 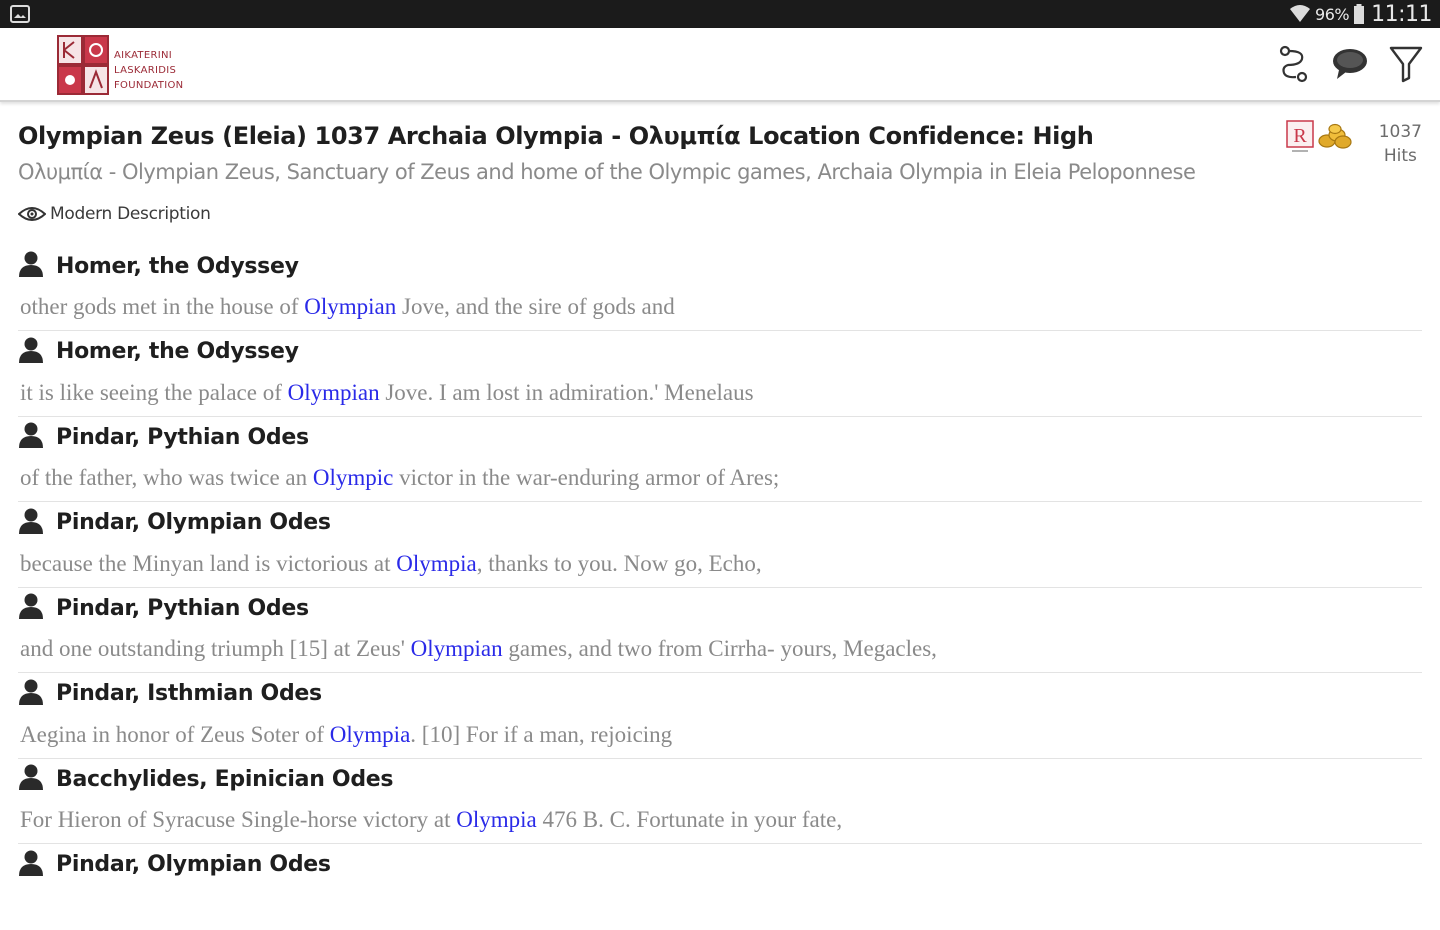 What do you see at coordinates (1401, 14) in the screenshot?
I see `clock: 11:11` at bounding box center [1401, 14].